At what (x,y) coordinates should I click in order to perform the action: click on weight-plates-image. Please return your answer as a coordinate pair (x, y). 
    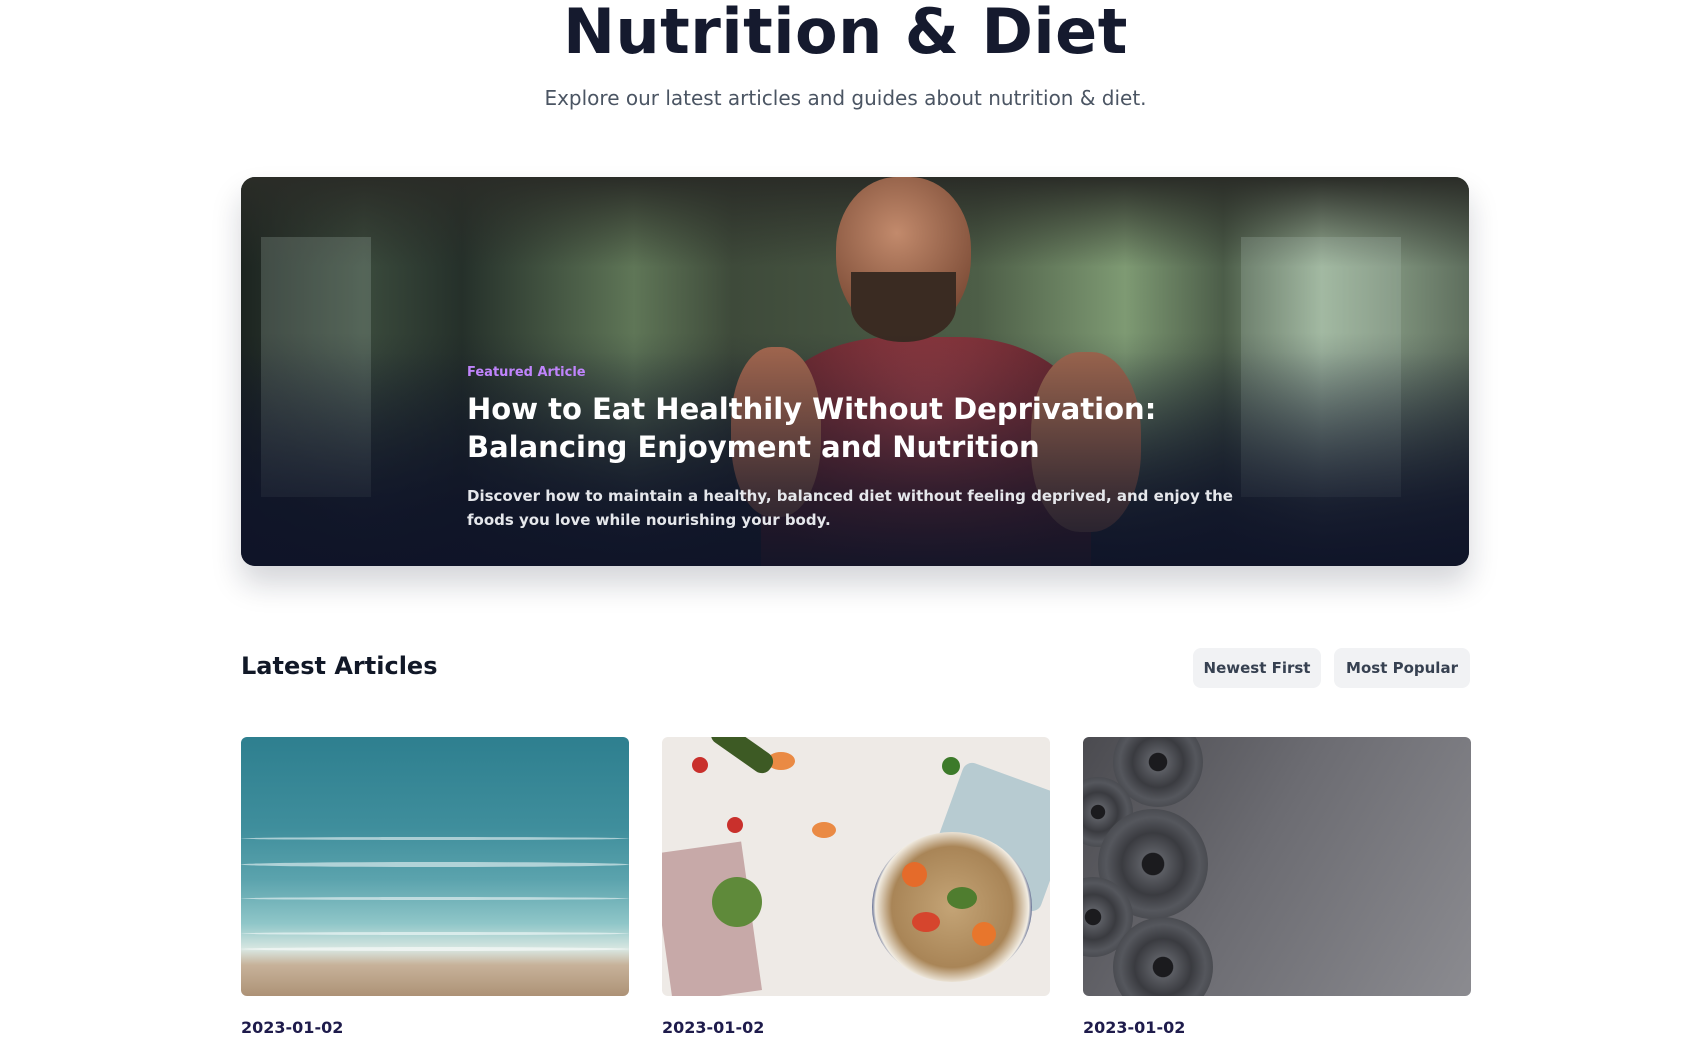
    Looking at the image, I should click on (1277, 866).